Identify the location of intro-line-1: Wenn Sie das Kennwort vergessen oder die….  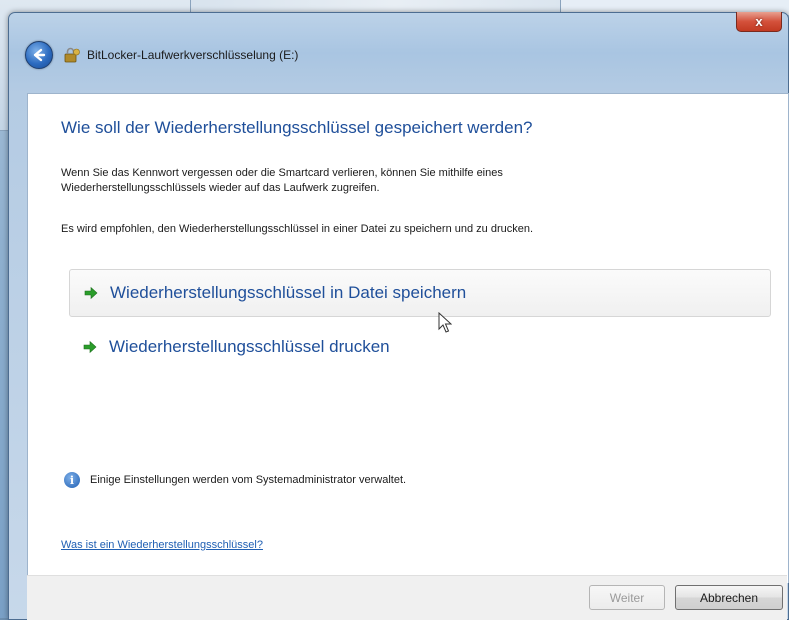
(282, 173).